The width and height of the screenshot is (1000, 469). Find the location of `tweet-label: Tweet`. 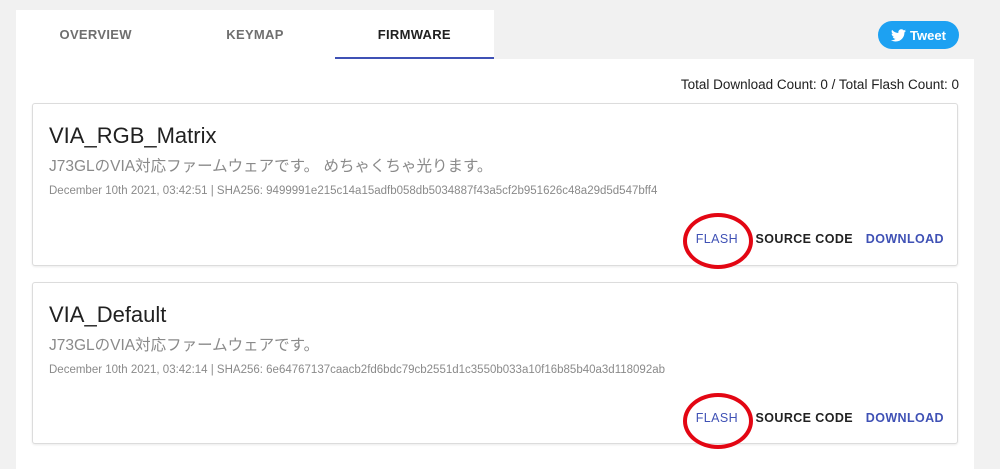

tweet-label: Tweet is located at coordinates (928, 35).